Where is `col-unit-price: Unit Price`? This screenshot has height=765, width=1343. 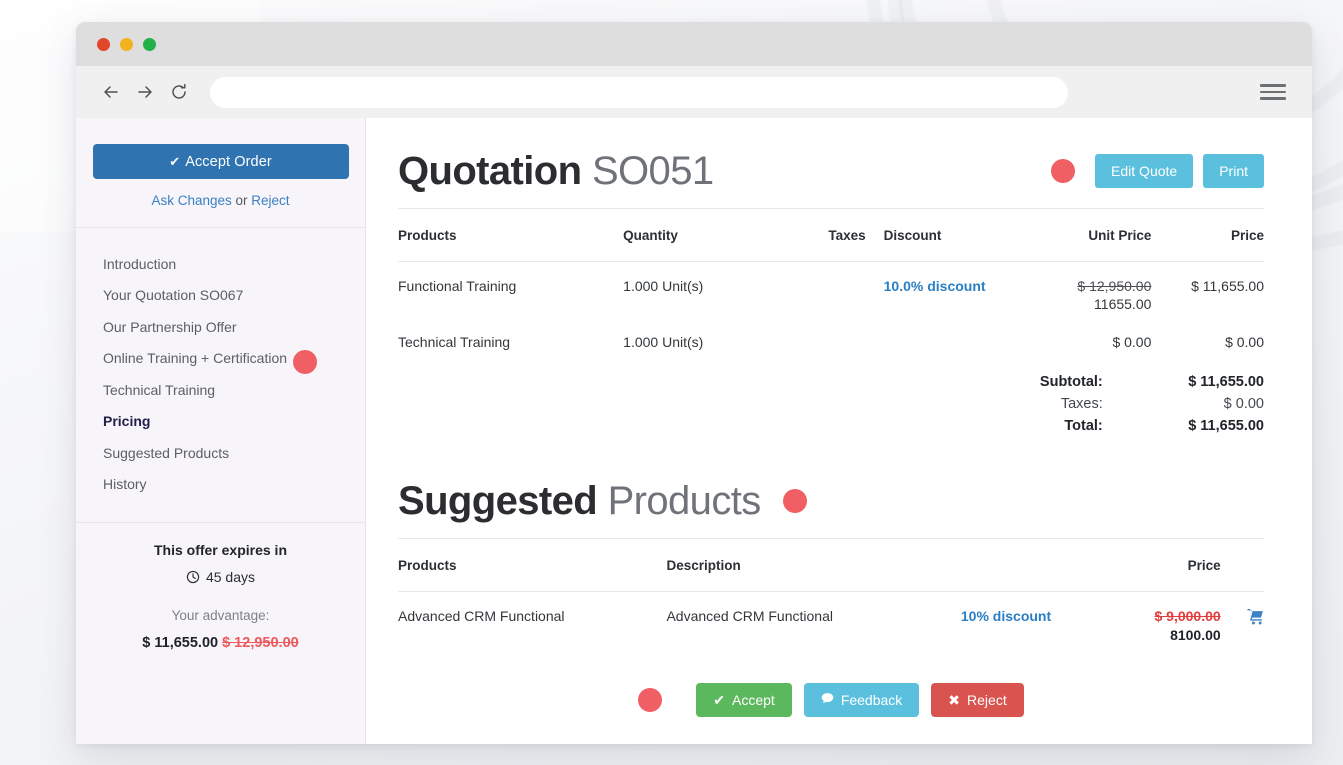 col-unit-price: Unit Price is located at coordinates (1086, 235).